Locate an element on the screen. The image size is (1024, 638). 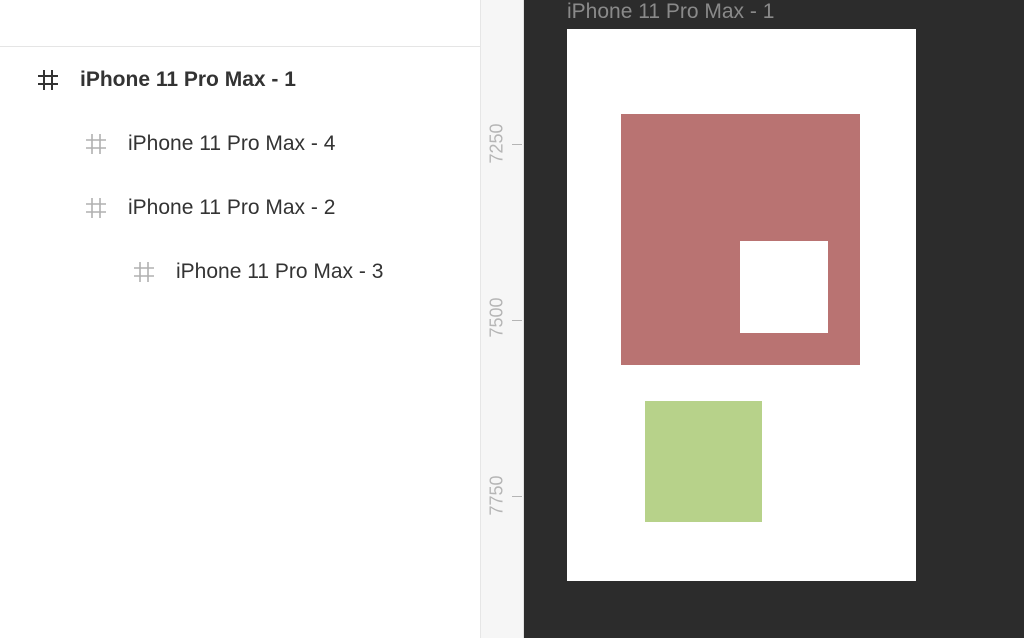
panel-divider is located at coordinates (240, 46).